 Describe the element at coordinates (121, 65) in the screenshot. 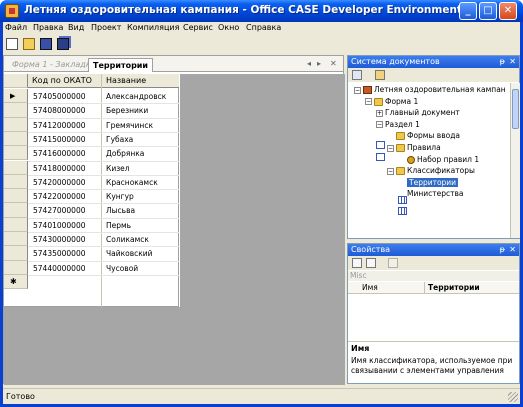

I see `tab-territories: Территории` at that location.